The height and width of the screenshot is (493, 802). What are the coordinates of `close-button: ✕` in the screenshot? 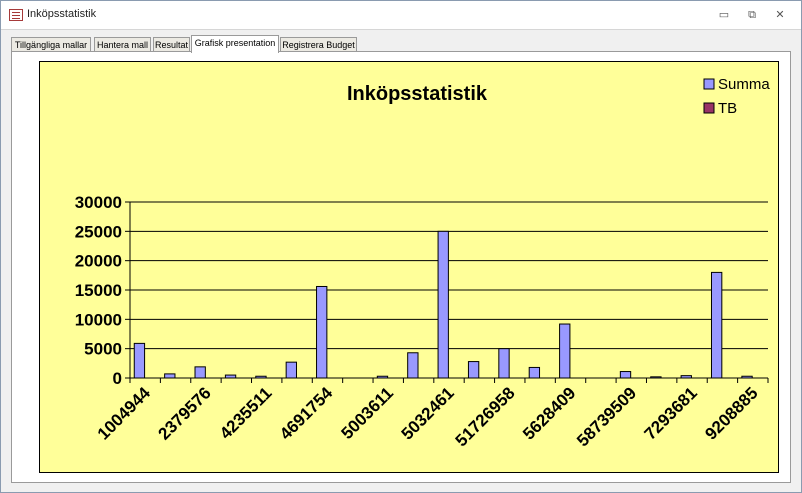 It's located at (780, 15).